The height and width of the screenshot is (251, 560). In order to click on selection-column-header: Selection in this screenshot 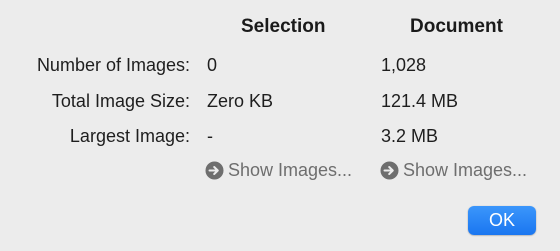, I will do `click(283, 26)`.